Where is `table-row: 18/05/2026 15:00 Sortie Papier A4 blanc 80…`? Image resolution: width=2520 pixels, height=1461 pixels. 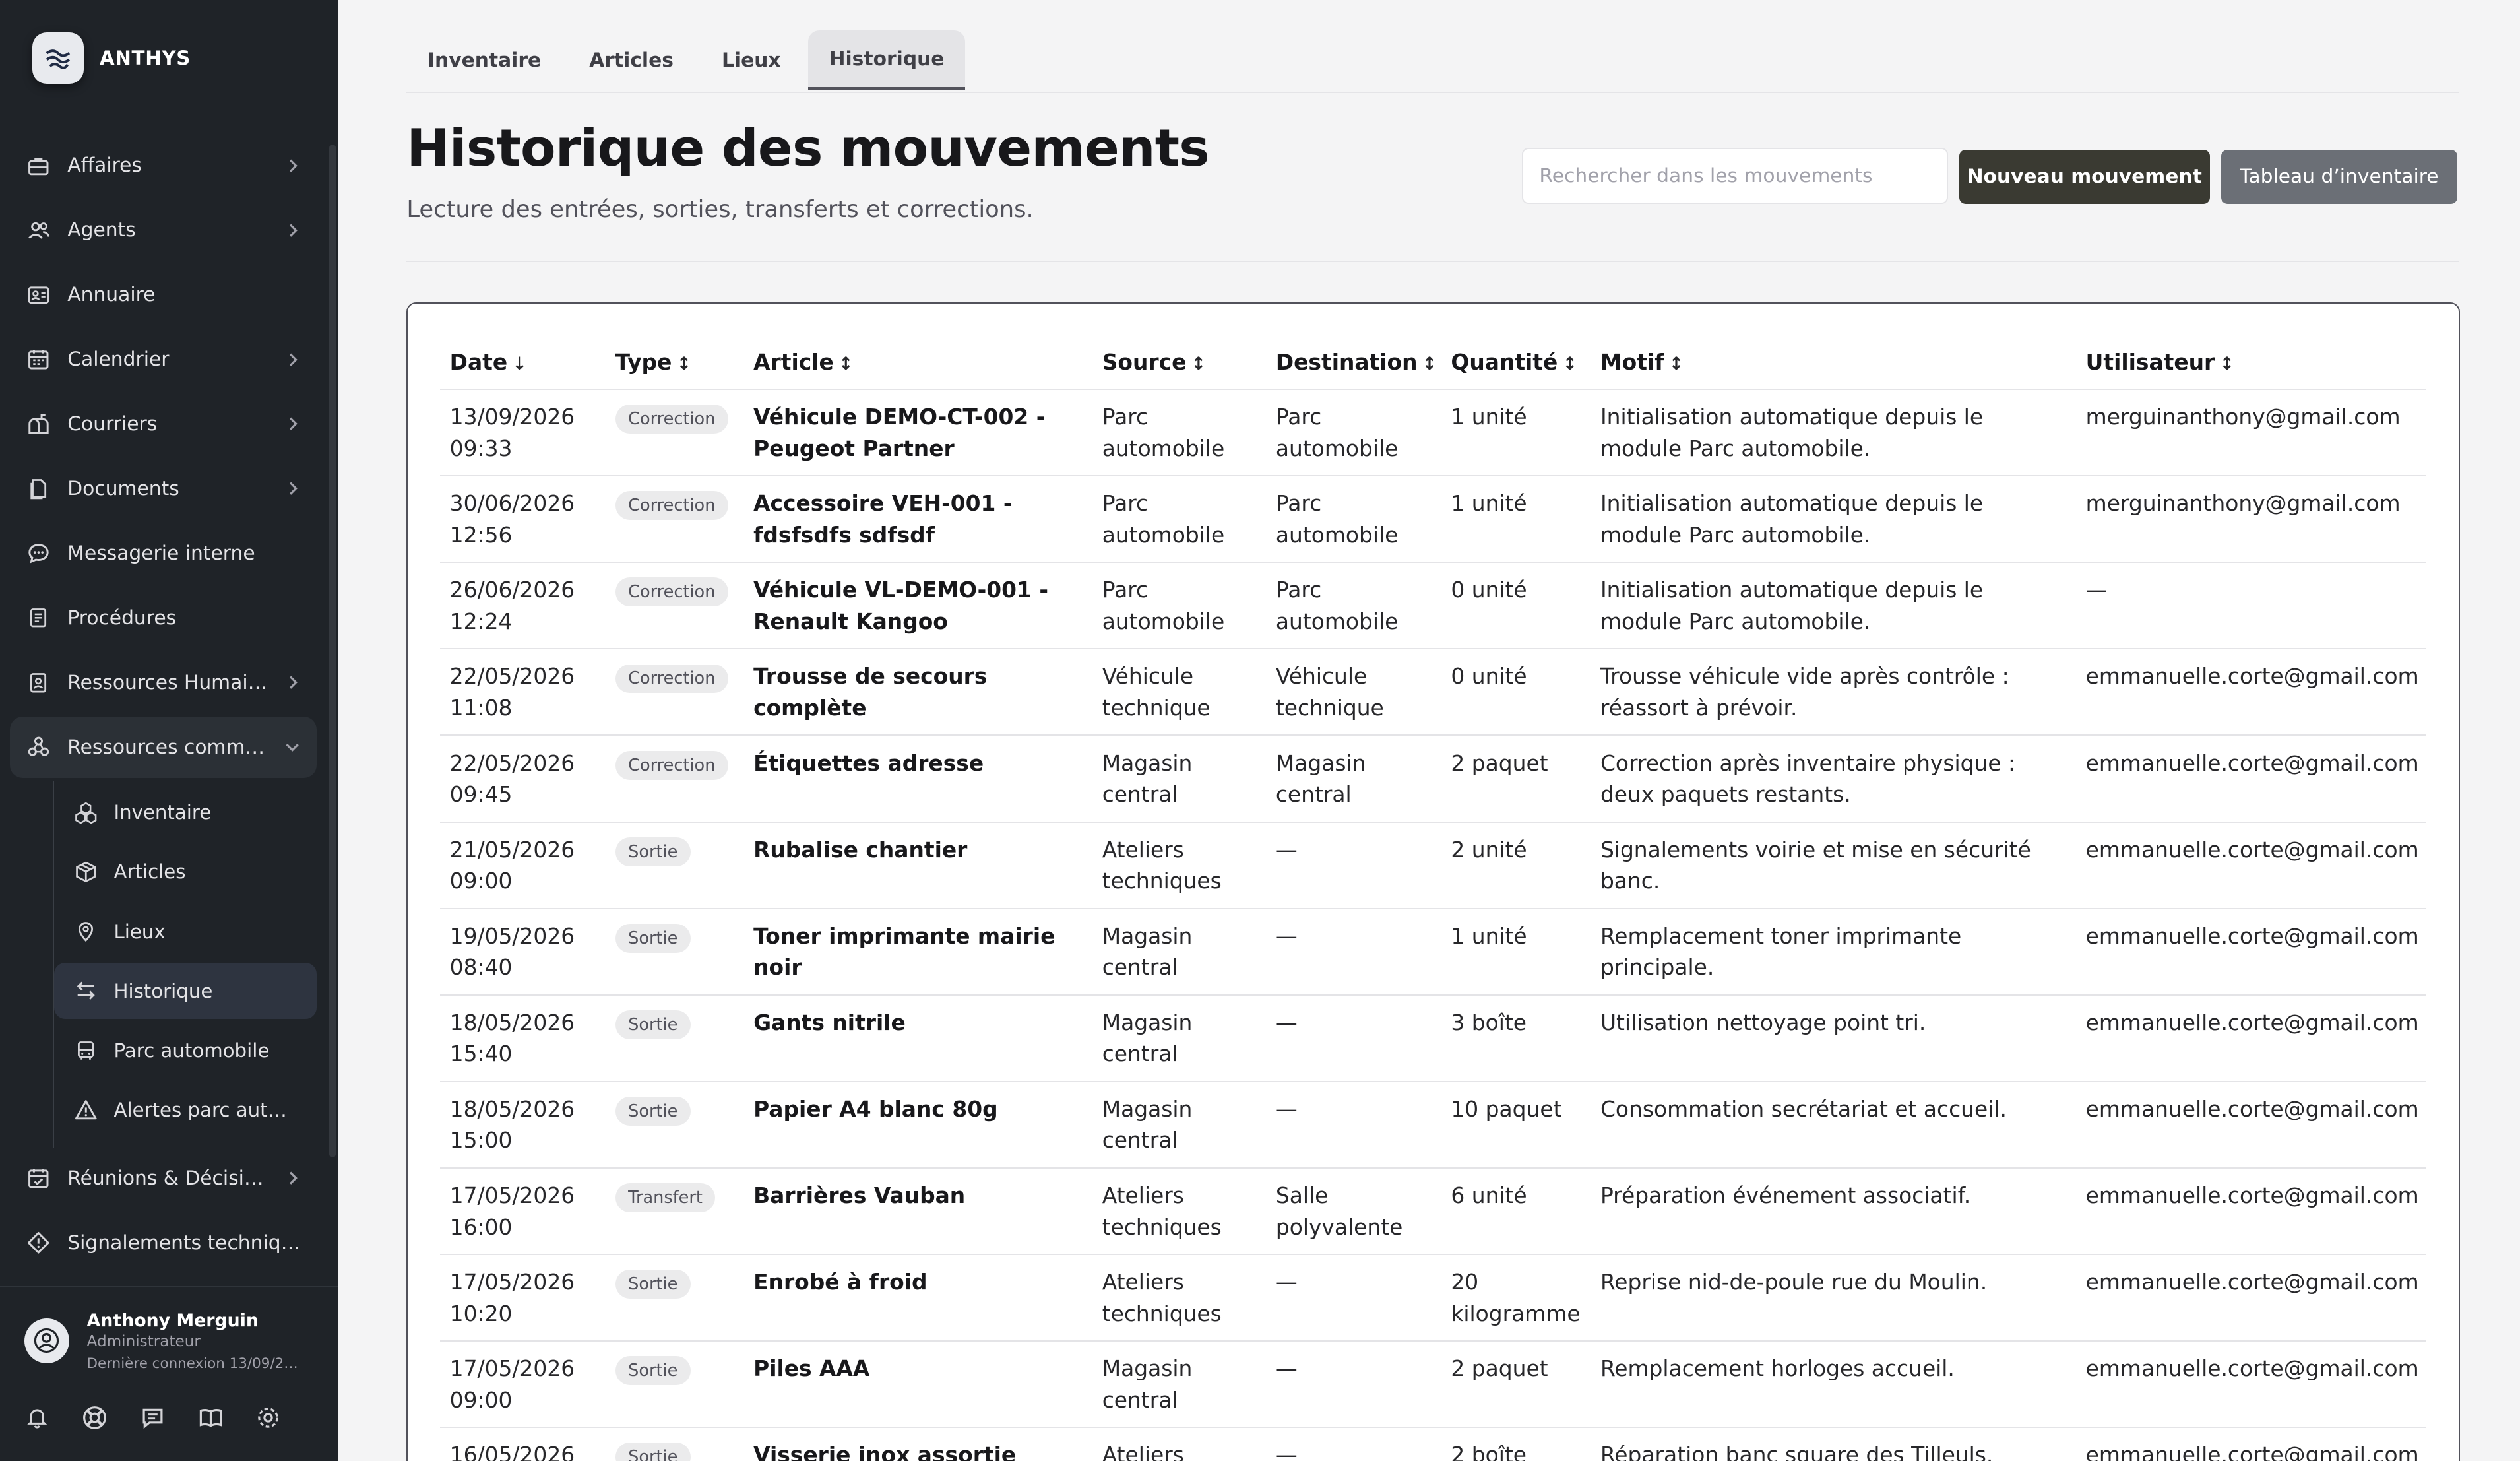 table-row: 18/05/2026 15:00 Sortie Papier A4 blanc 80… is located at coordinates (1433, 1125).